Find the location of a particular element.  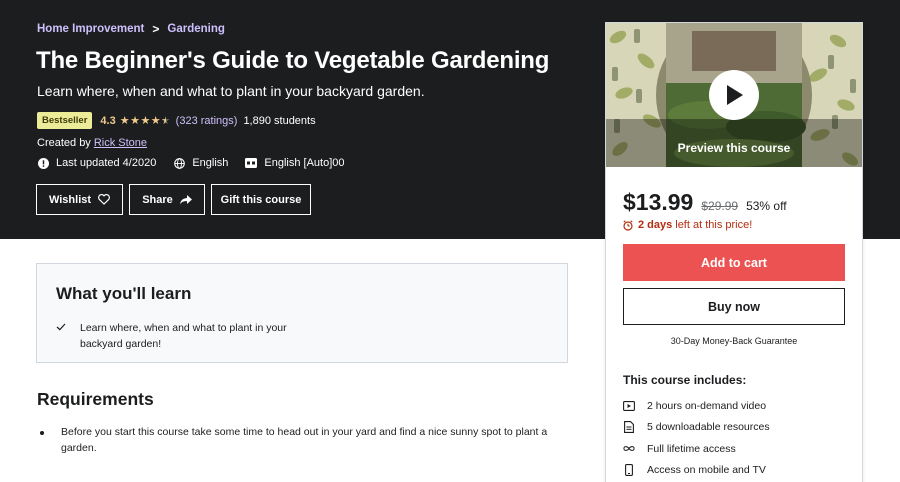

preview-label: Preview this course is located at coordinates (734, 148).